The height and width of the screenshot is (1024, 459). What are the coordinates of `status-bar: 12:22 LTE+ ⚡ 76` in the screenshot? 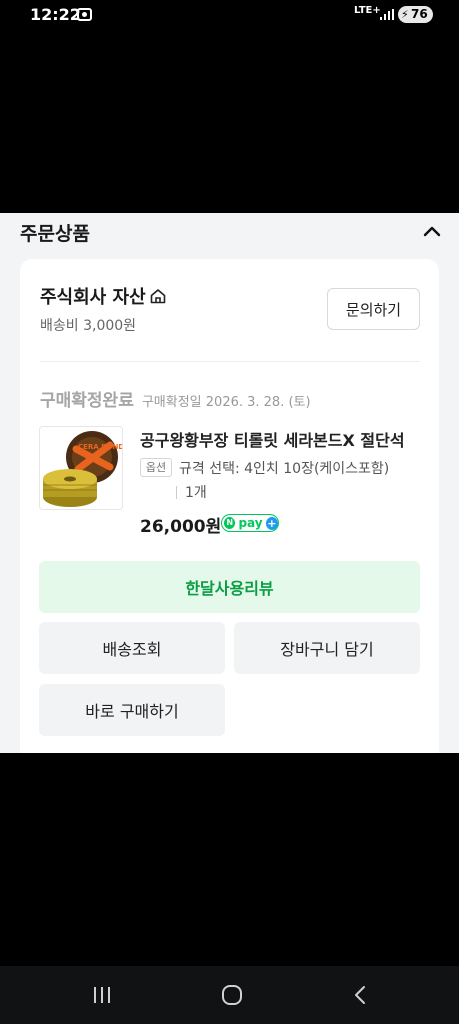 It's located at (229, 15).